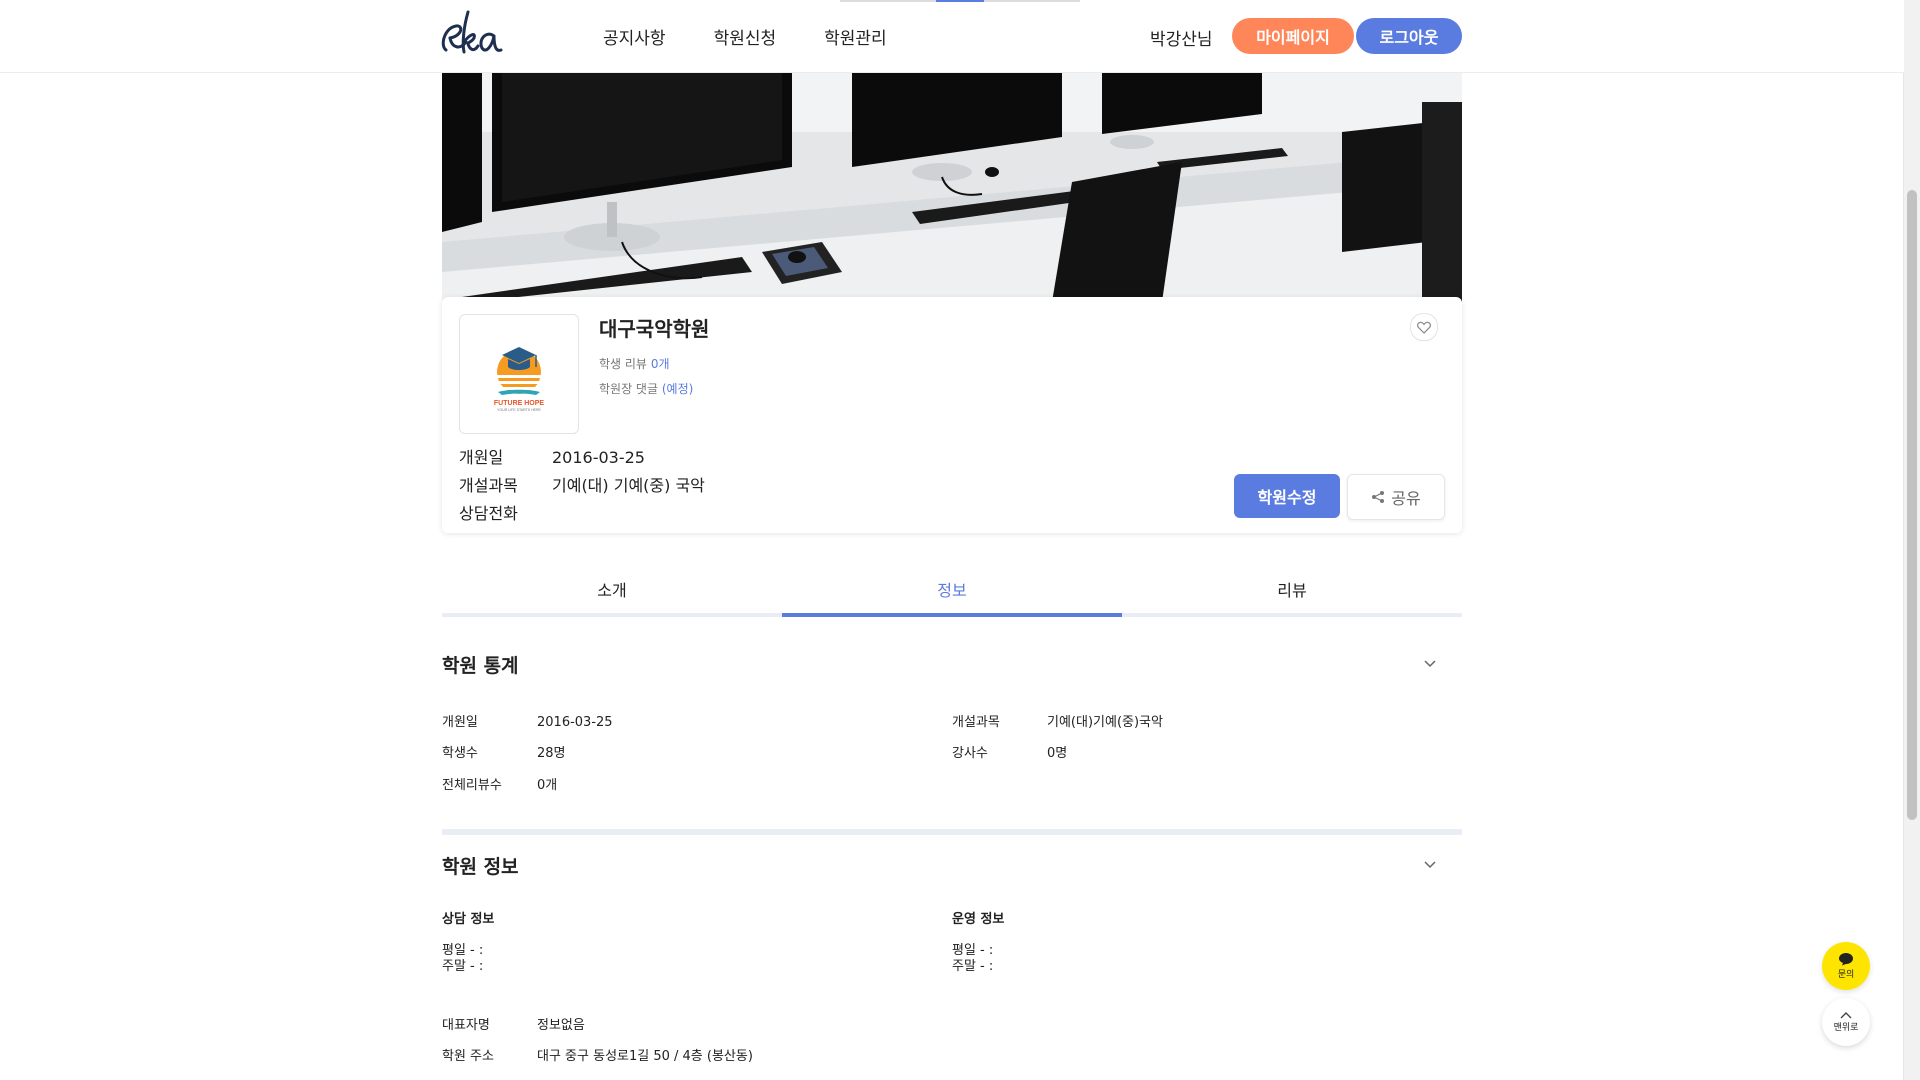 Image resolution: width=1920 pixels, height=1080 pixels. What do you see at coordinates (1846, 1022) in the screenshot?
I see `scroll-top-button: 맨위로` at bounding box center [1846, 1022].